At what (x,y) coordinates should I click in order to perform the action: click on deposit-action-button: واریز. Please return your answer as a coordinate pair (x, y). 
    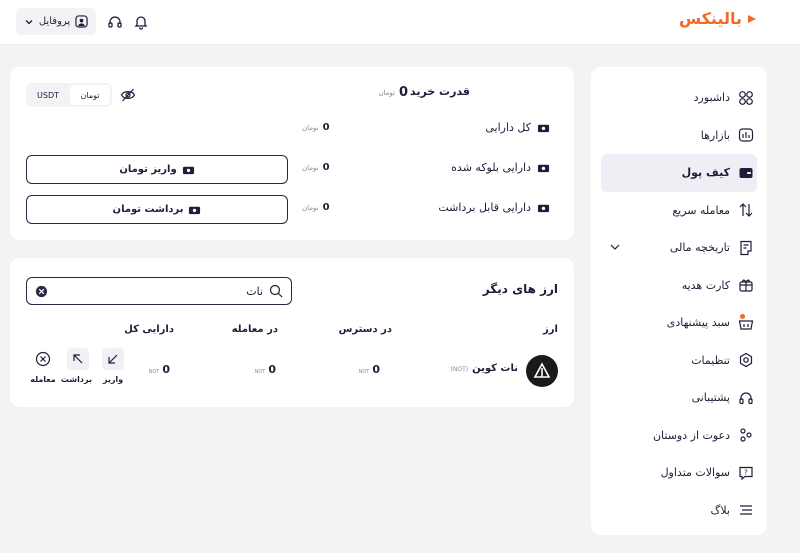
    Looking at the image, I should click on (113, 366).